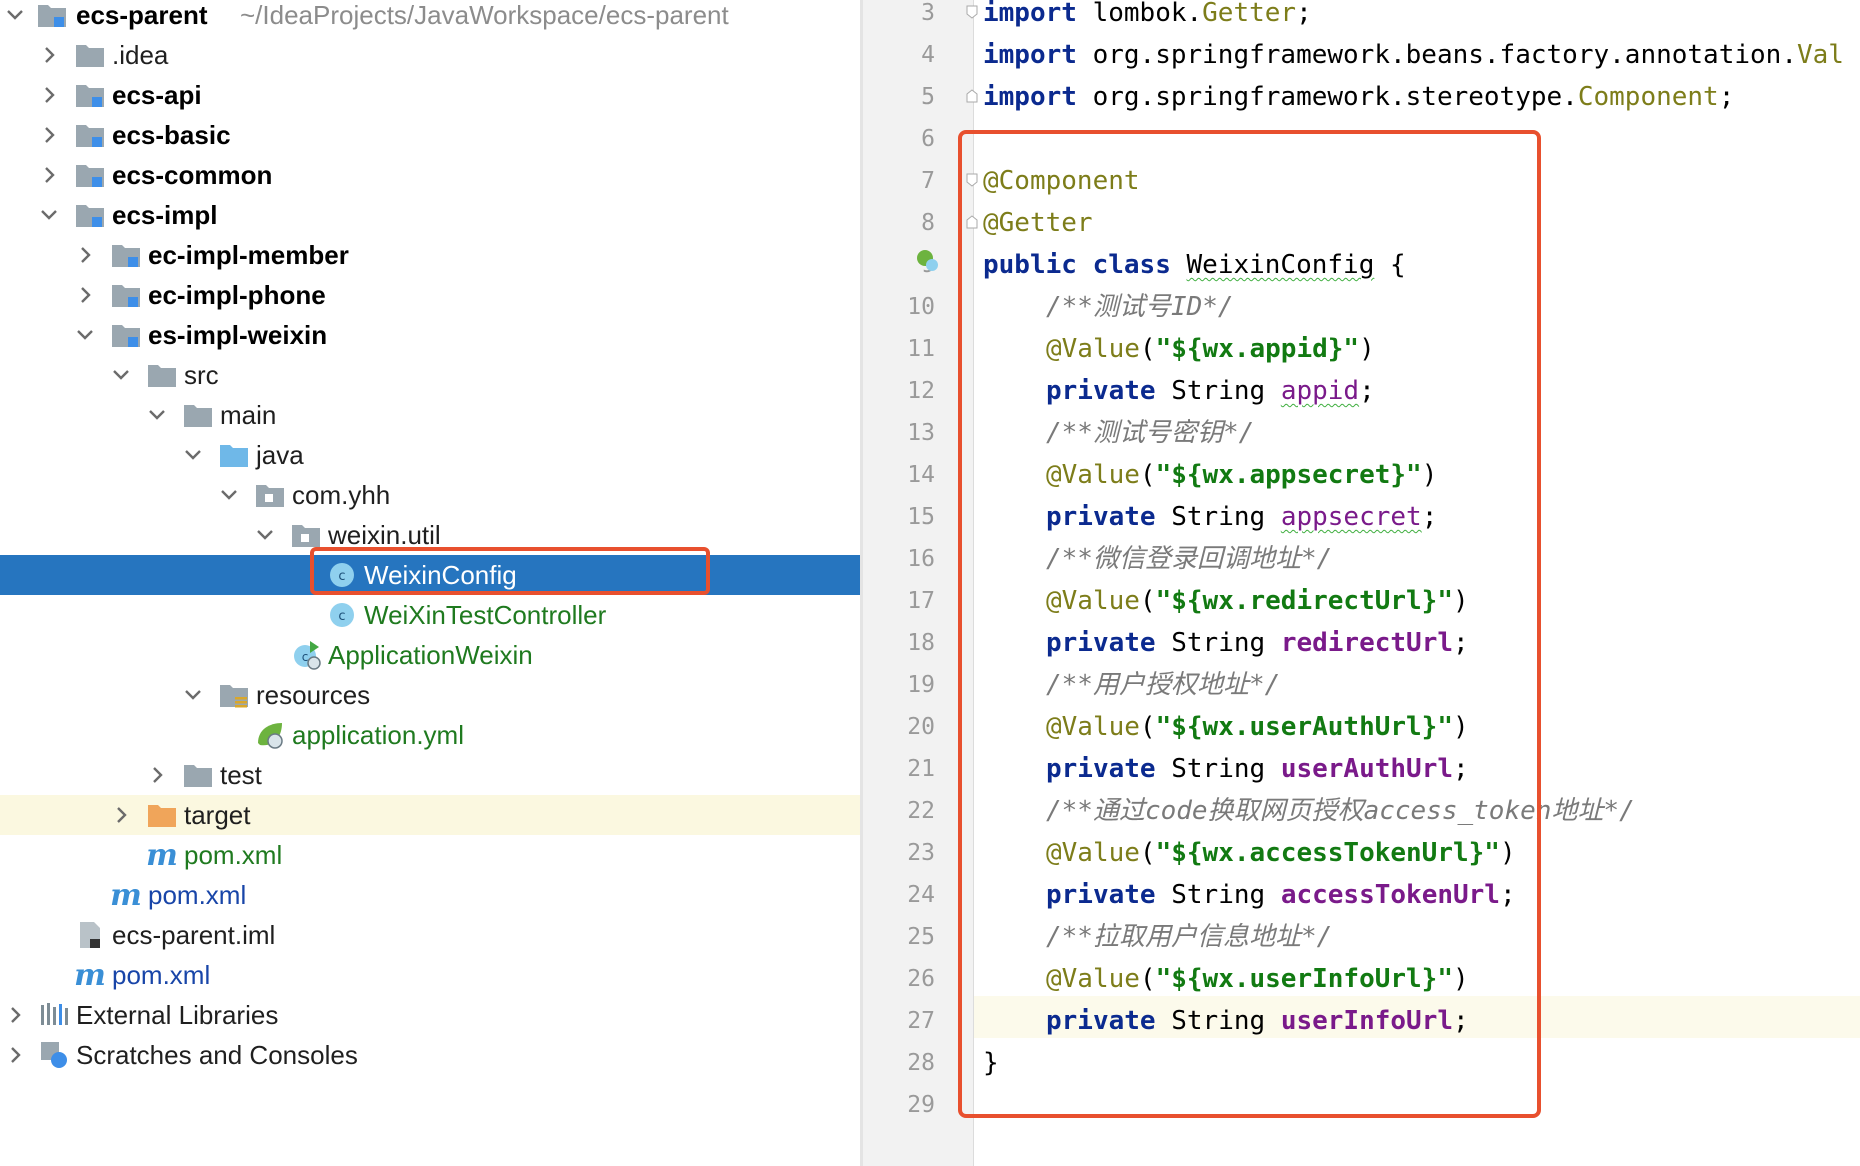  I want to click on line-number: 15, so click(921, 517).